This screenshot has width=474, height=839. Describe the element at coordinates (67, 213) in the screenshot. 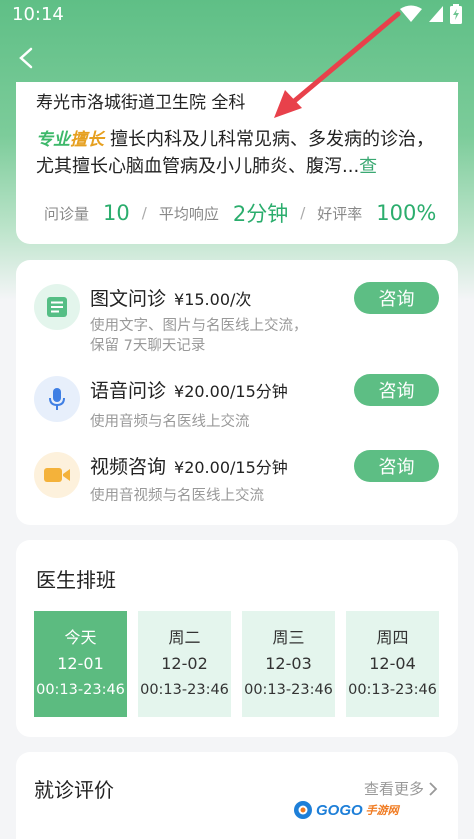

I see `stat-label-consultations: 问诊量` at that location.